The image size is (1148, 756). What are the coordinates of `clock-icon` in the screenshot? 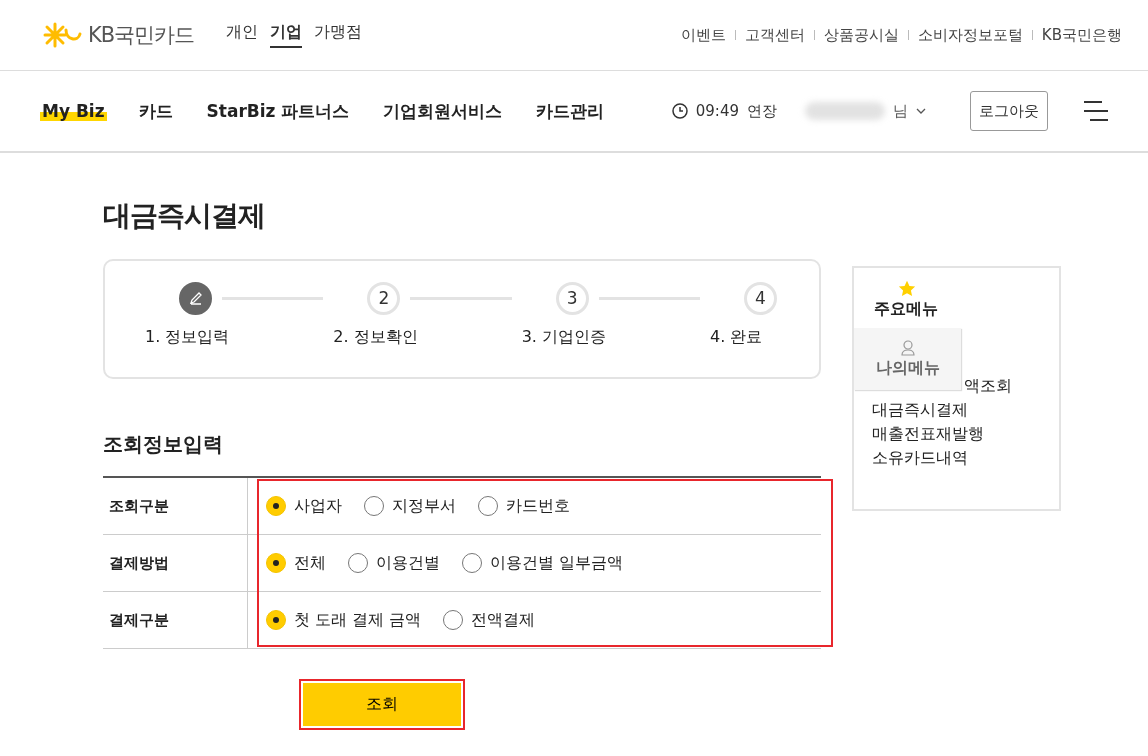 It's located at (679, 111).